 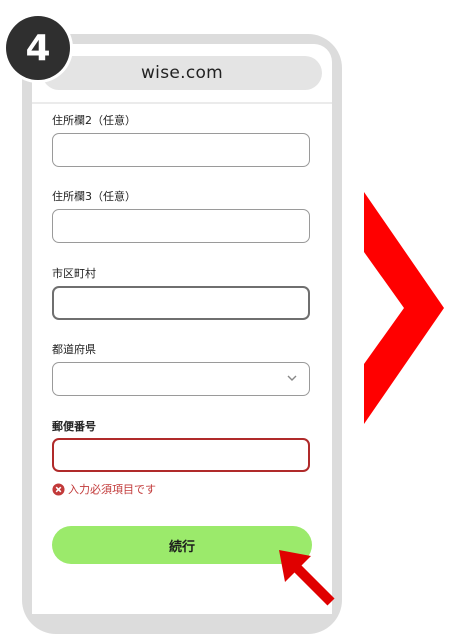 I want to click on url-bar: wise.com, so click(x=182, y=73).